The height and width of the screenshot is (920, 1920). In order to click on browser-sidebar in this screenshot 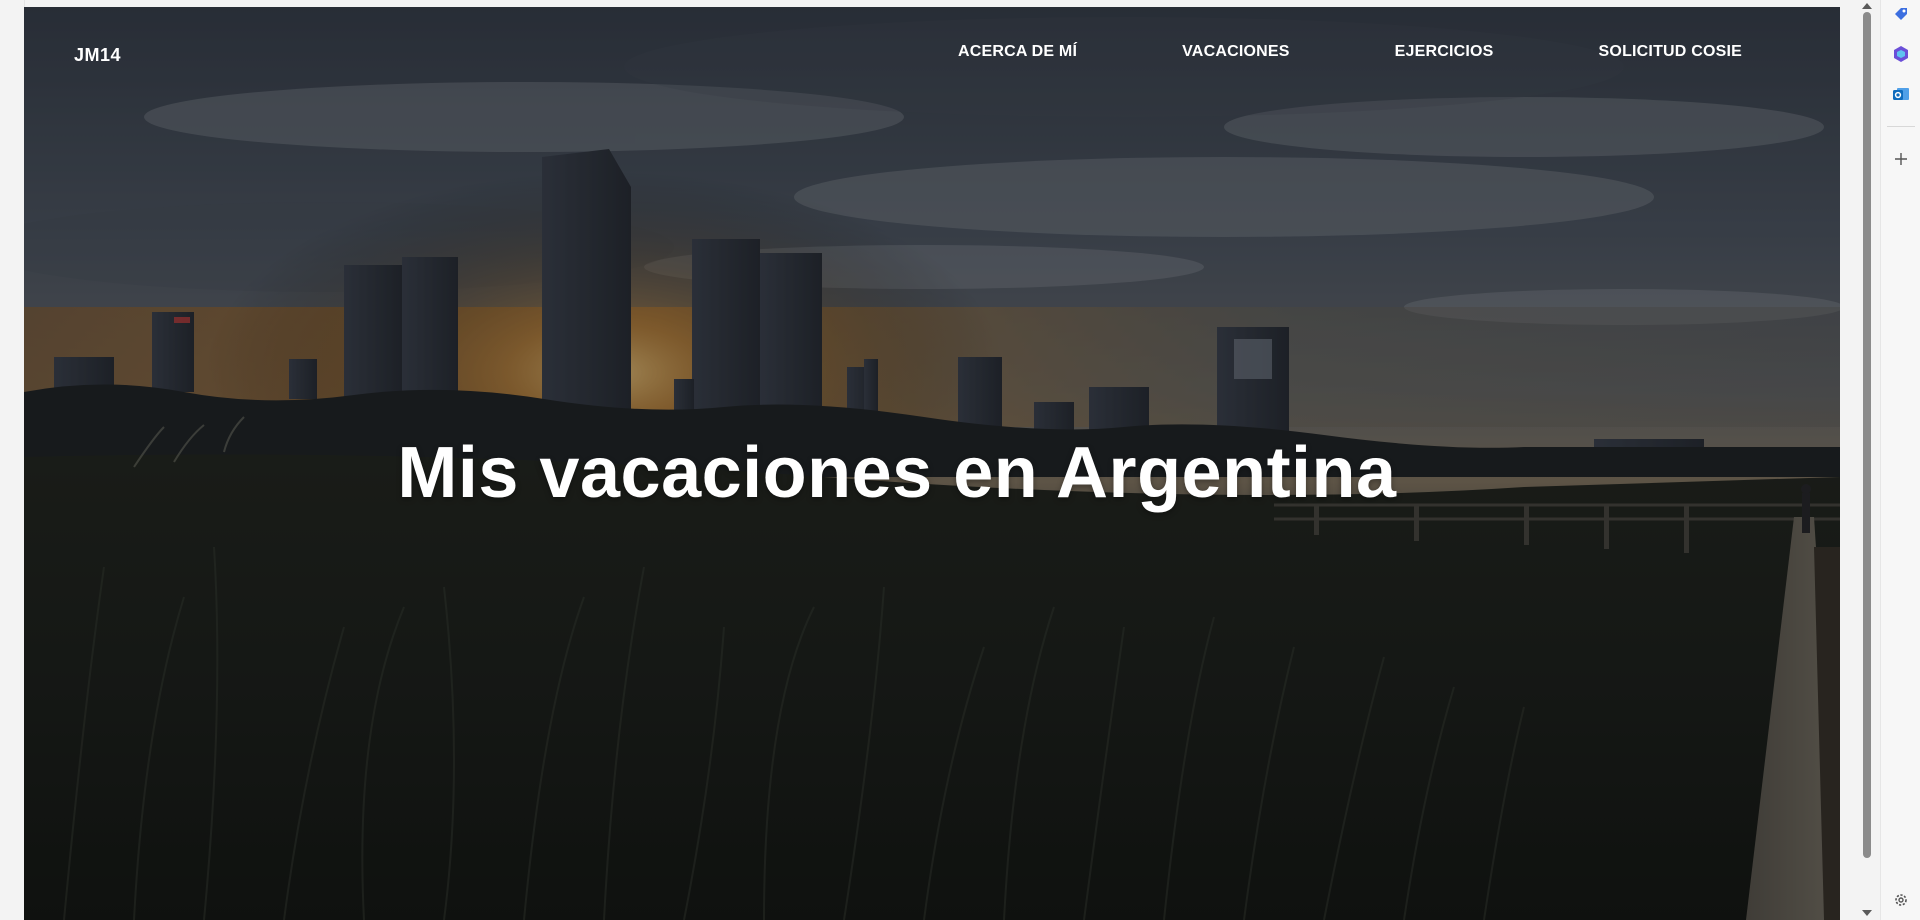, I will do `click(1900, 460)`.